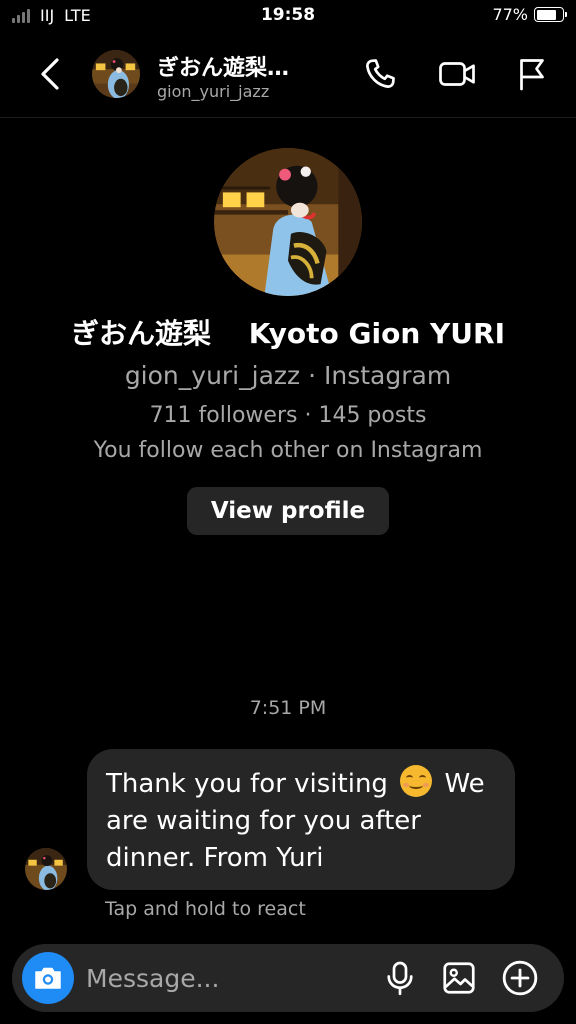  I want to click on back-button, so click(50, 74).